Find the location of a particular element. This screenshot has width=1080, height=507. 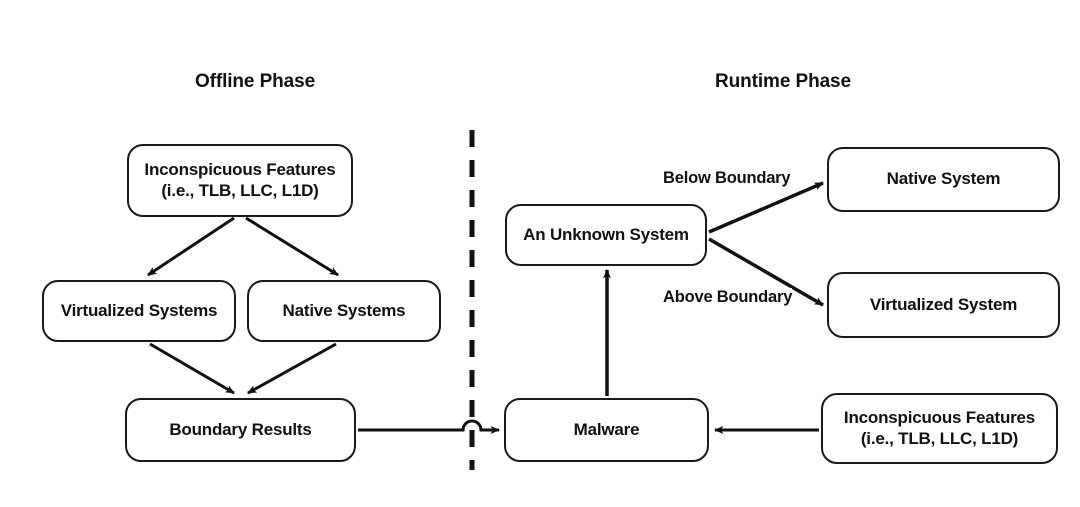

node-virtualized-systems: Virtualized Systems is located at coordinates (139, 311).